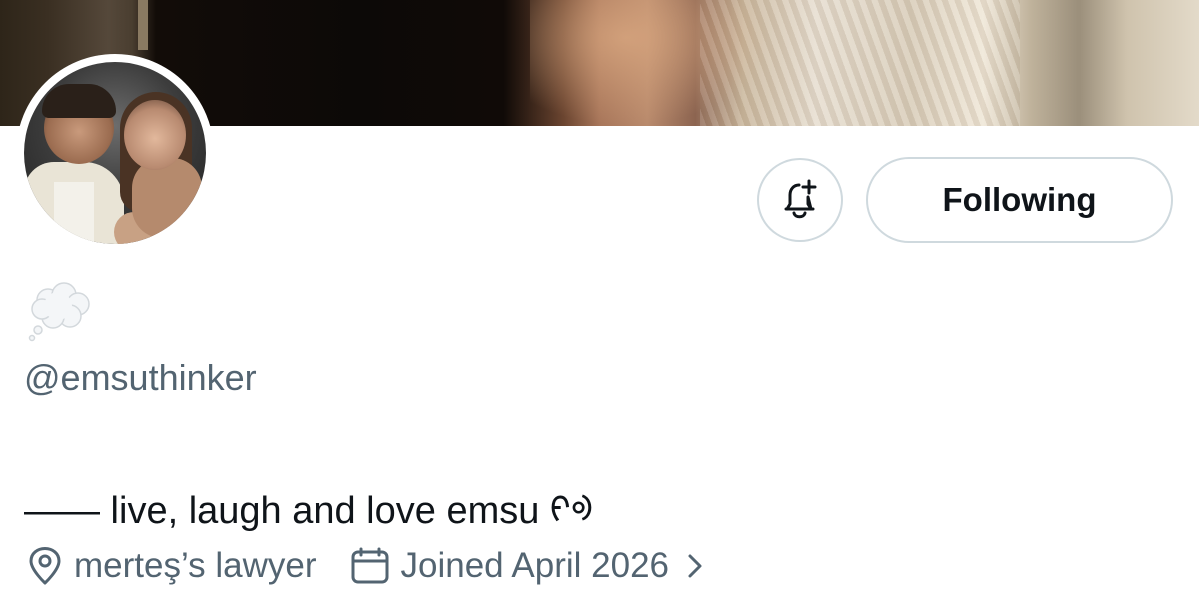 The width and height of the screenshot is (1199, 605). I want to click on joined-text: Joined April 2026, so click(535, 565).